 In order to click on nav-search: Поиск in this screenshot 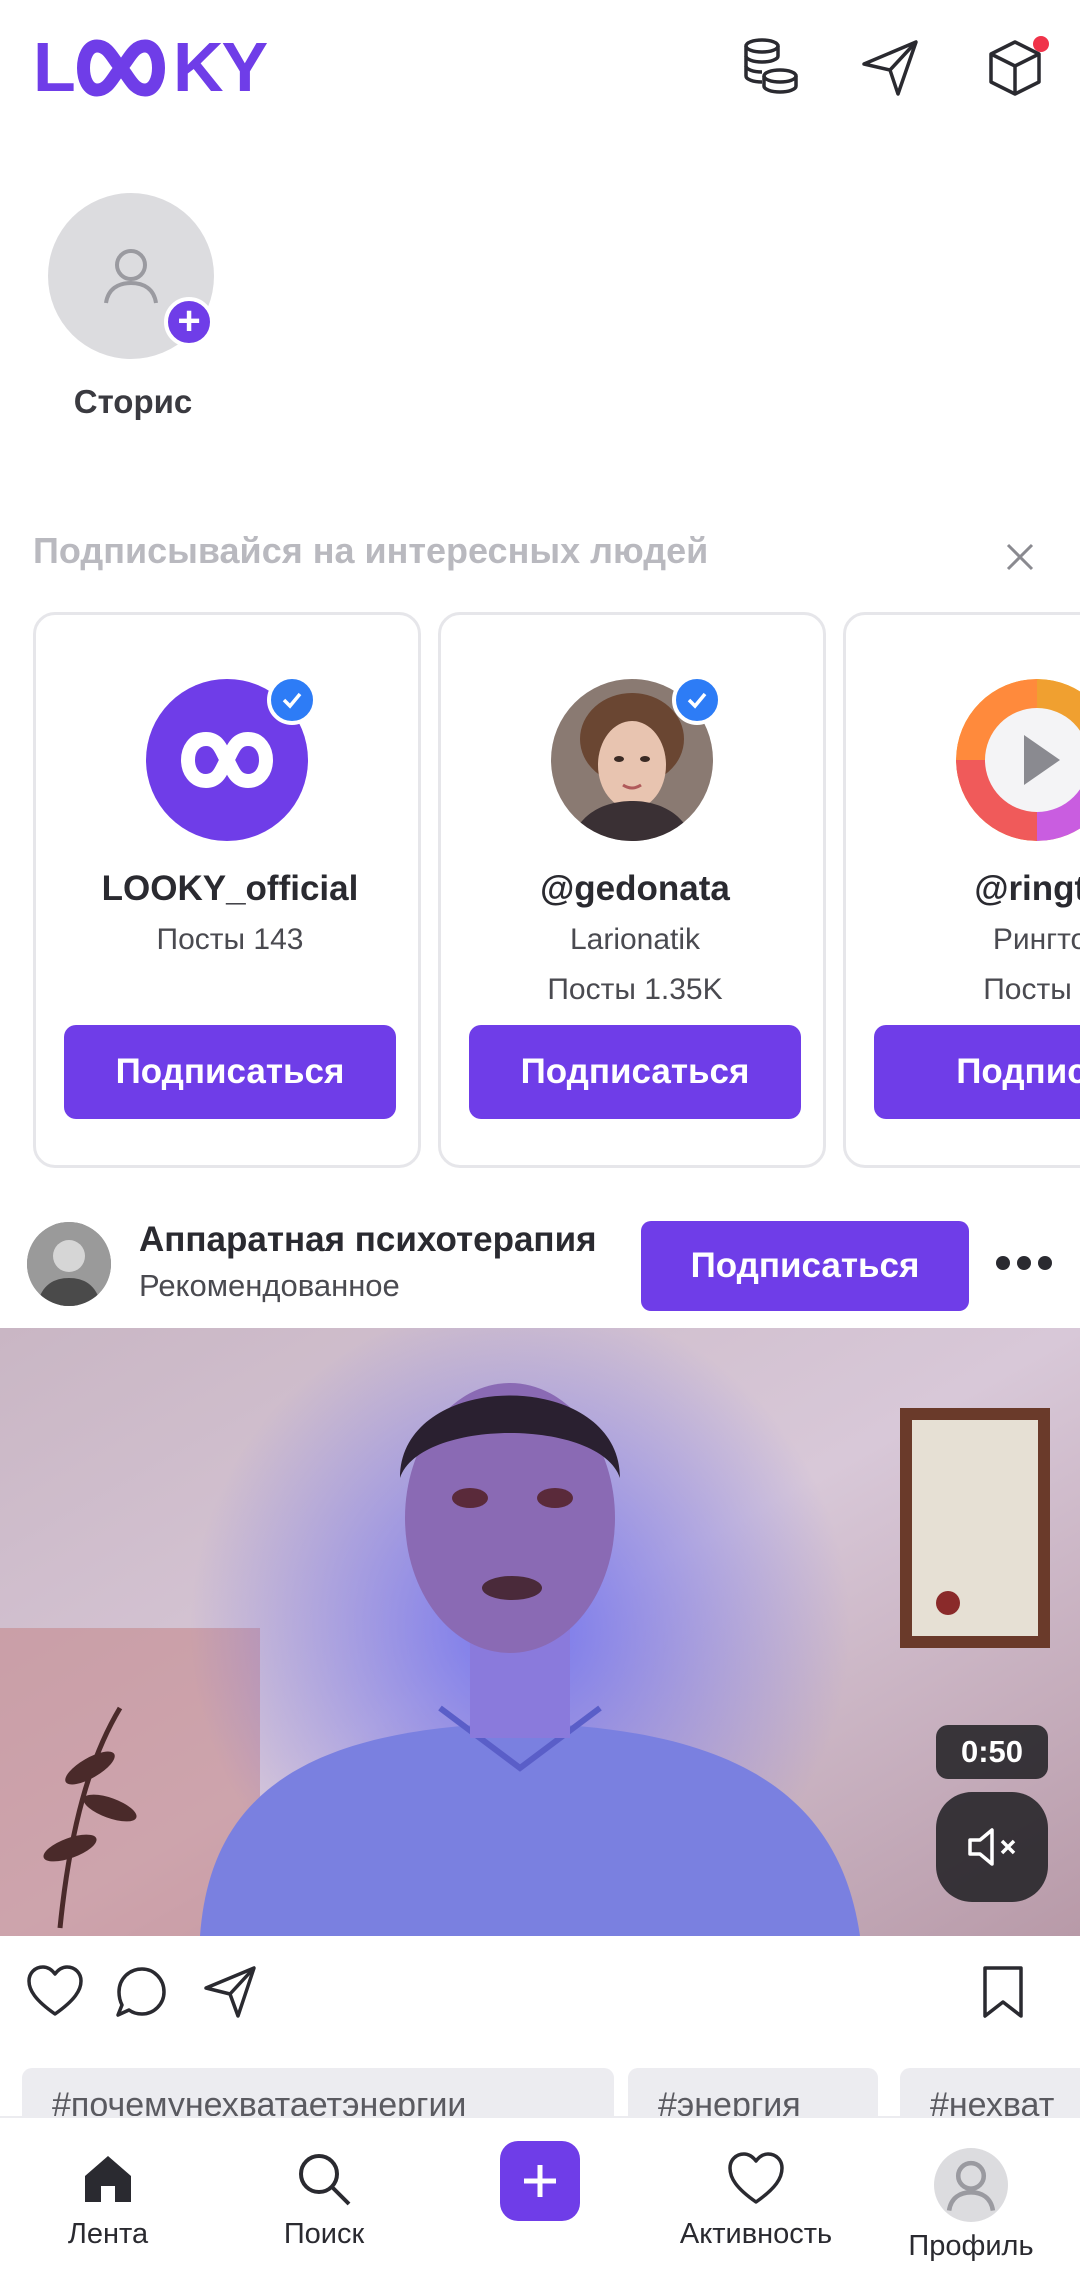, I will do `click(324, 2199)`.